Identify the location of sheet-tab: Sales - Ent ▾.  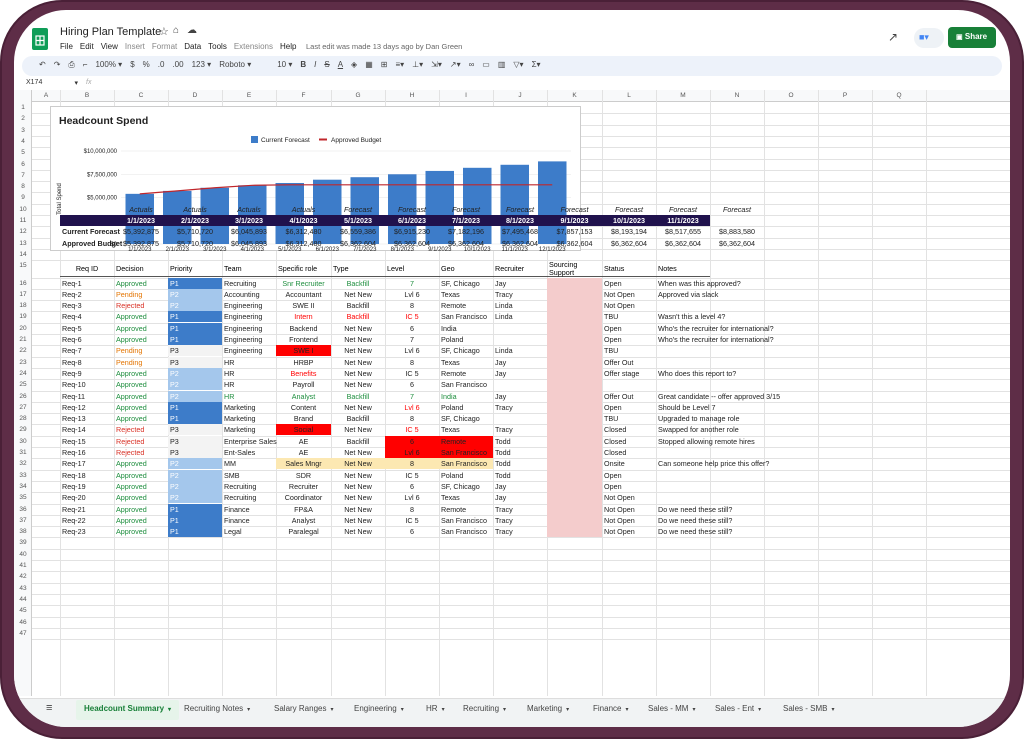
(738, 708).